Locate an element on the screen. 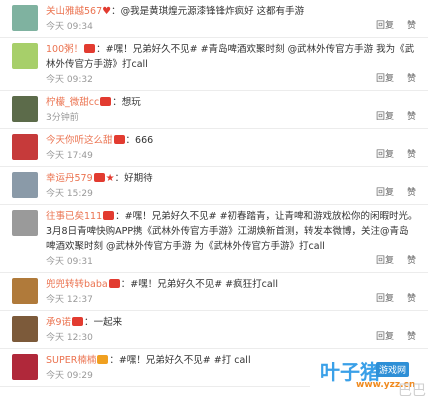  heart-badge-icon: ♥ is located at coordinates (107, 11).